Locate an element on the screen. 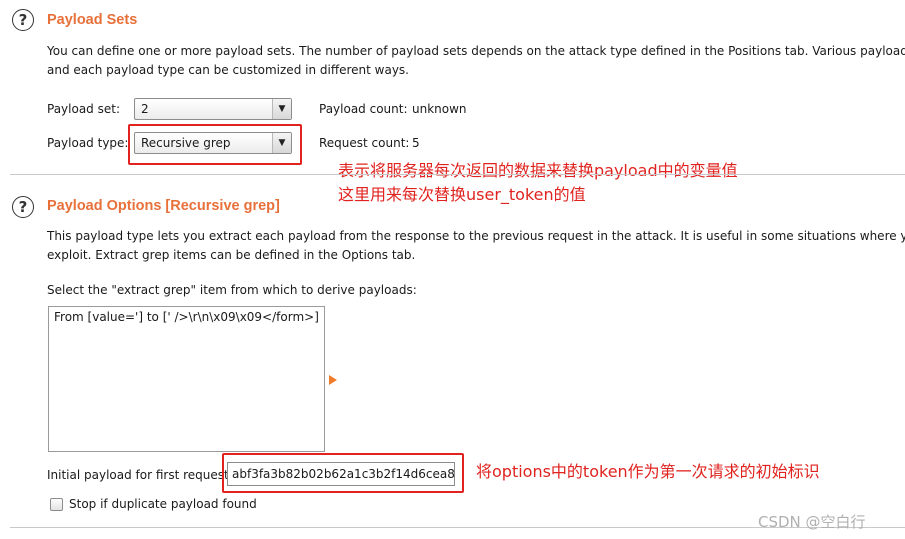  payload-count-label: Payload count: is located at coordinates (363, 109).